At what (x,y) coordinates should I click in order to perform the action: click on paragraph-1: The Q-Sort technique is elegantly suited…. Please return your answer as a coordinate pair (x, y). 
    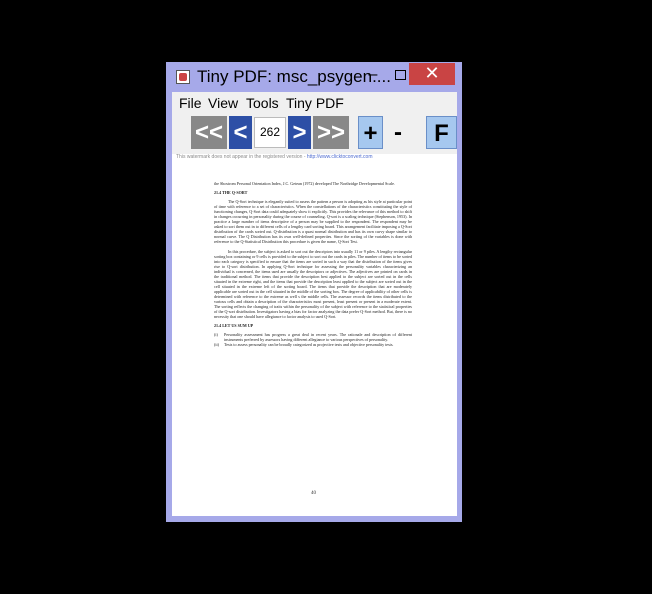
    Looking at the image, I should click on (313, 222).